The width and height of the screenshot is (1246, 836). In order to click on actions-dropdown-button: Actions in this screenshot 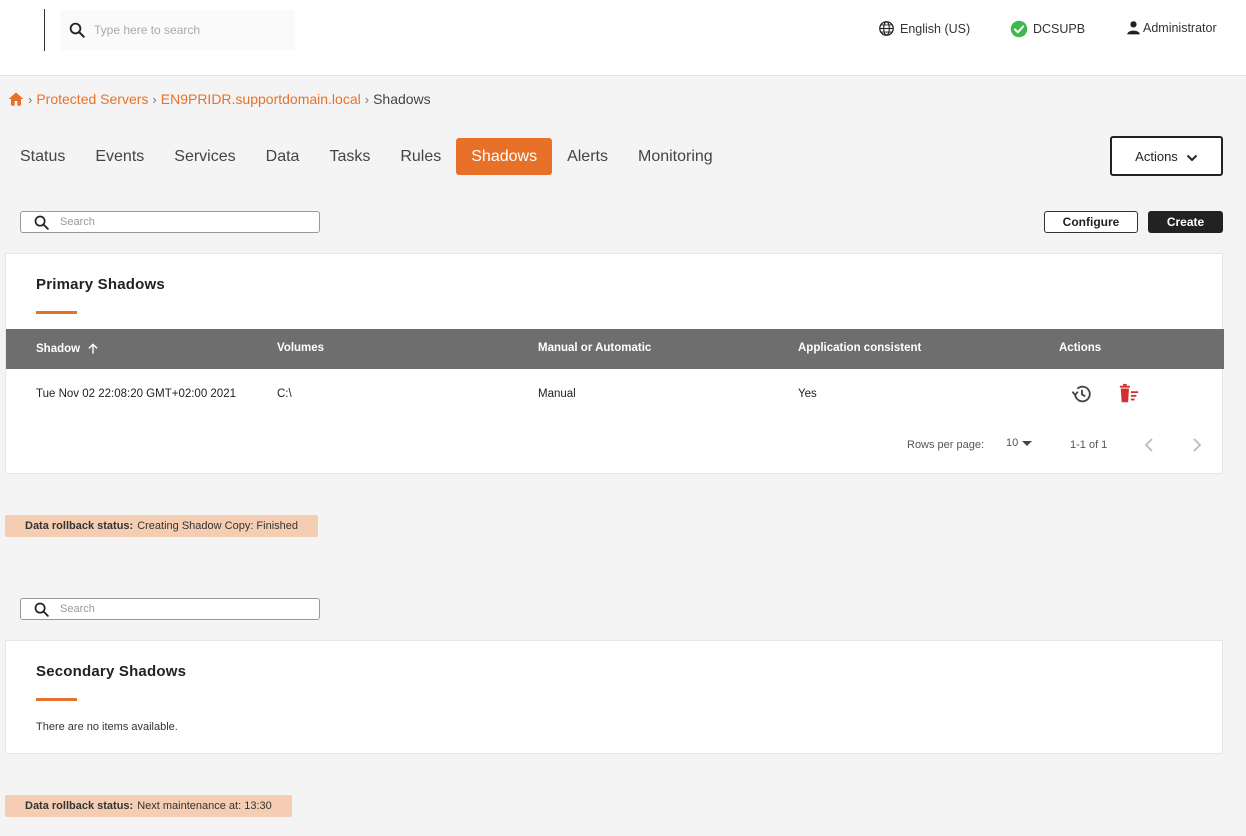, I will do `click(1166, 156)`.